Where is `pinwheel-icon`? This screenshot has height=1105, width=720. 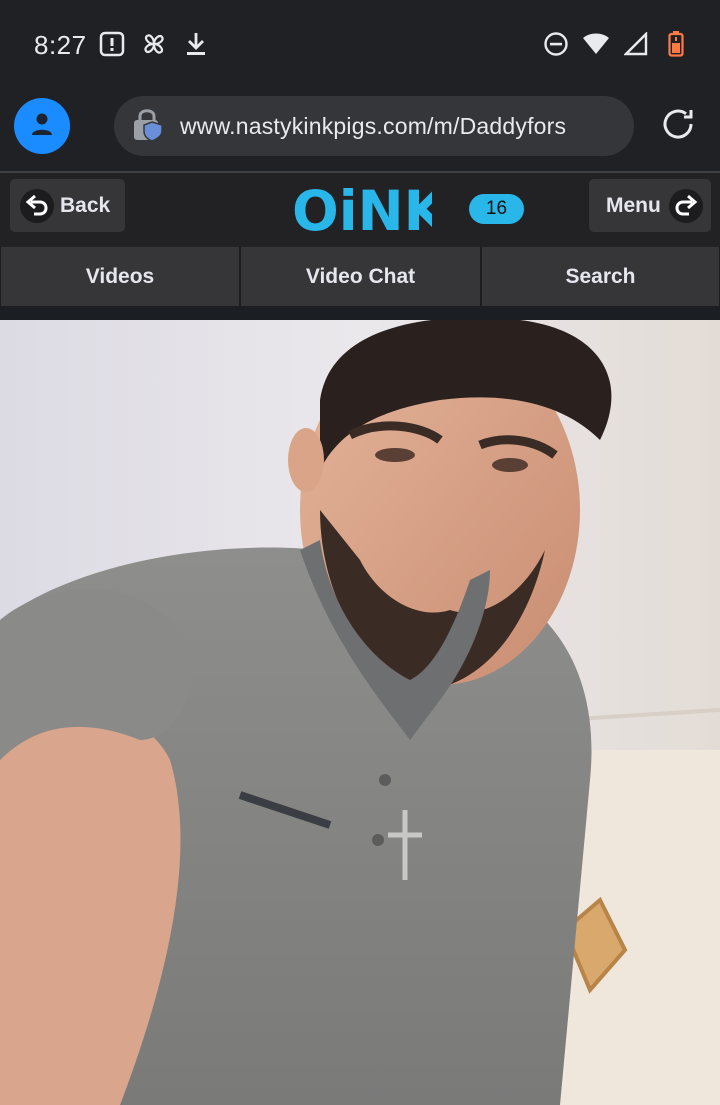 pinwheel-icon is located at coordinates (154, 44).